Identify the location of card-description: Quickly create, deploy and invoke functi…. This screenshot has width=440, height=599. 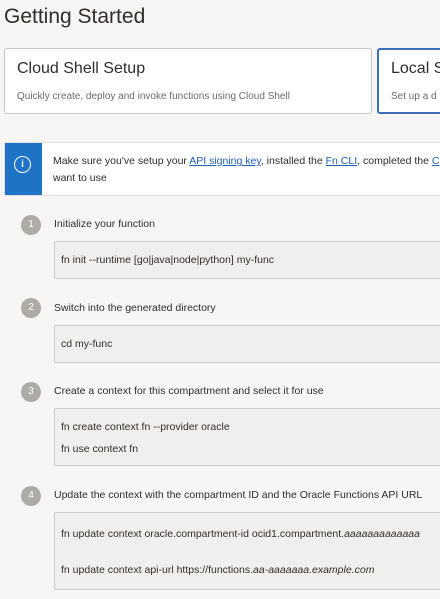
(153, 96).